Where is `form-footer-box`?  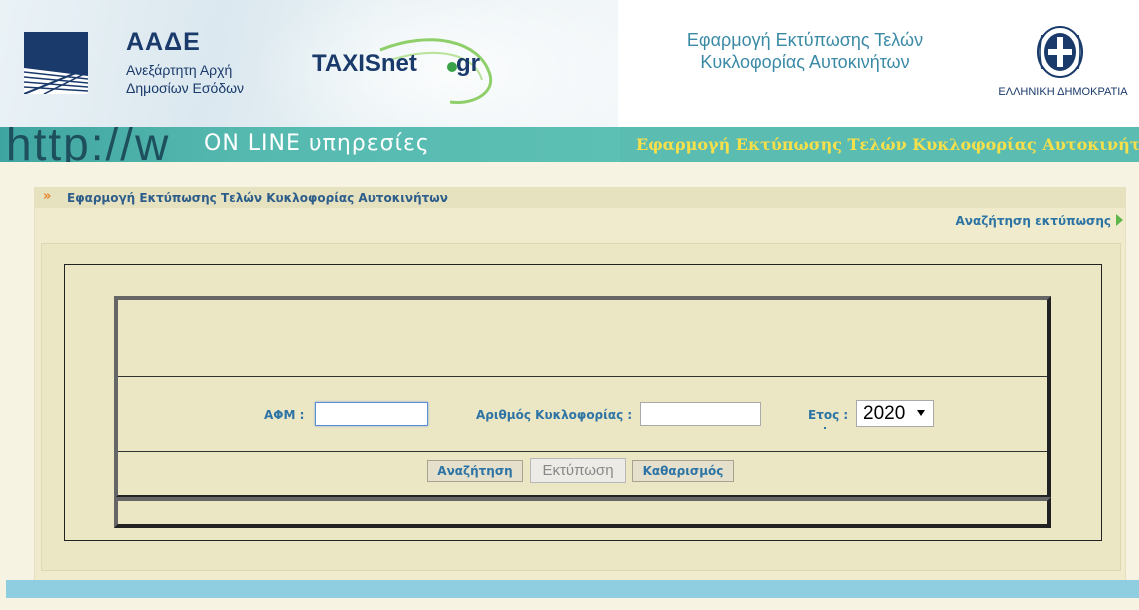
form-footer-box is located at coordinates (582, 512).